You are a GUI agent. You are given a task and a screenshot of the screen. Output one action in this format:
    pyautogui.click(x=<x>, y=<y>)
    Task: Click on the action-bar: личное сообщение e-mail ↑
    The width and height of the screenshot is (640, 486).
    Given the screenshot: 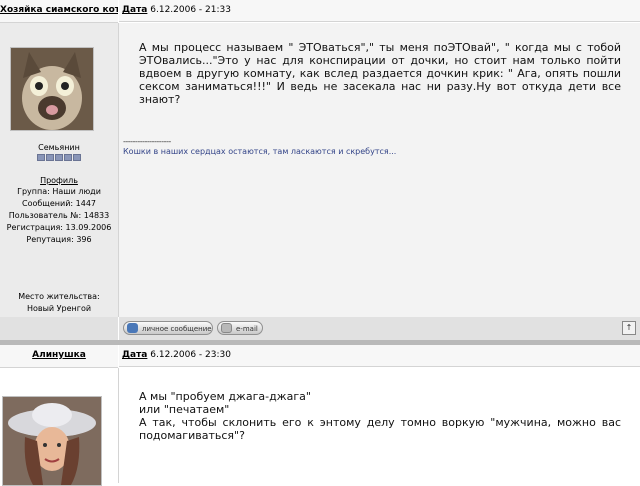 What is the action you would take?
    pyautogui.click(x=379, y=328)
    